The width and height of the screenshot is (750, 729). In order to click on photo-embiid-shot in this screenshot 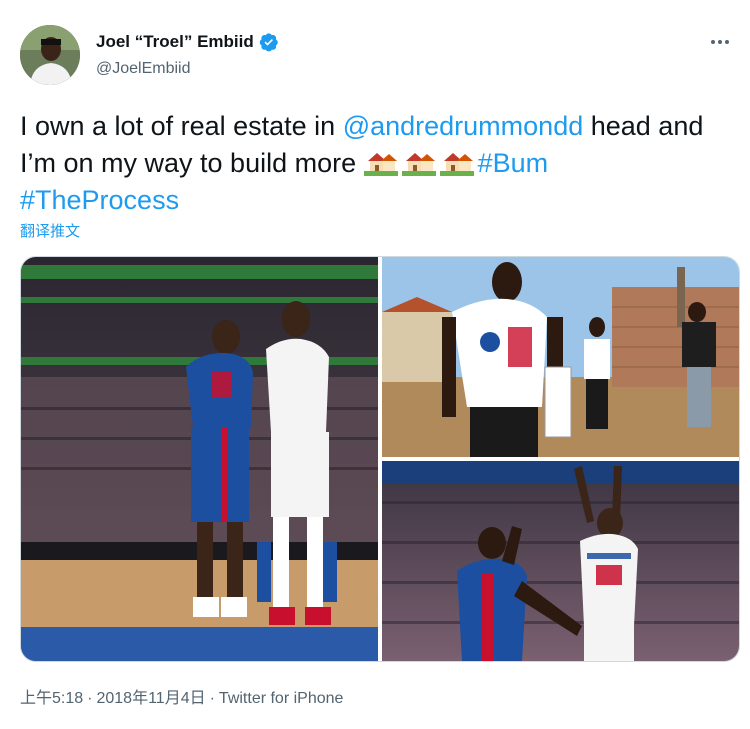, I will do `click(560, 561)`.